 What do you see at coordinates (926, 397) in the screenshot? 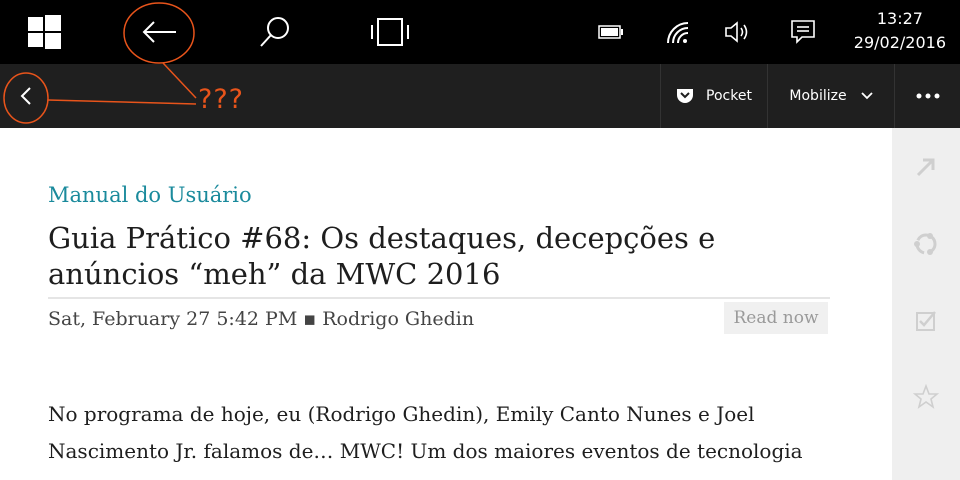
I see `star-icon` at bounding box center [926, 397].